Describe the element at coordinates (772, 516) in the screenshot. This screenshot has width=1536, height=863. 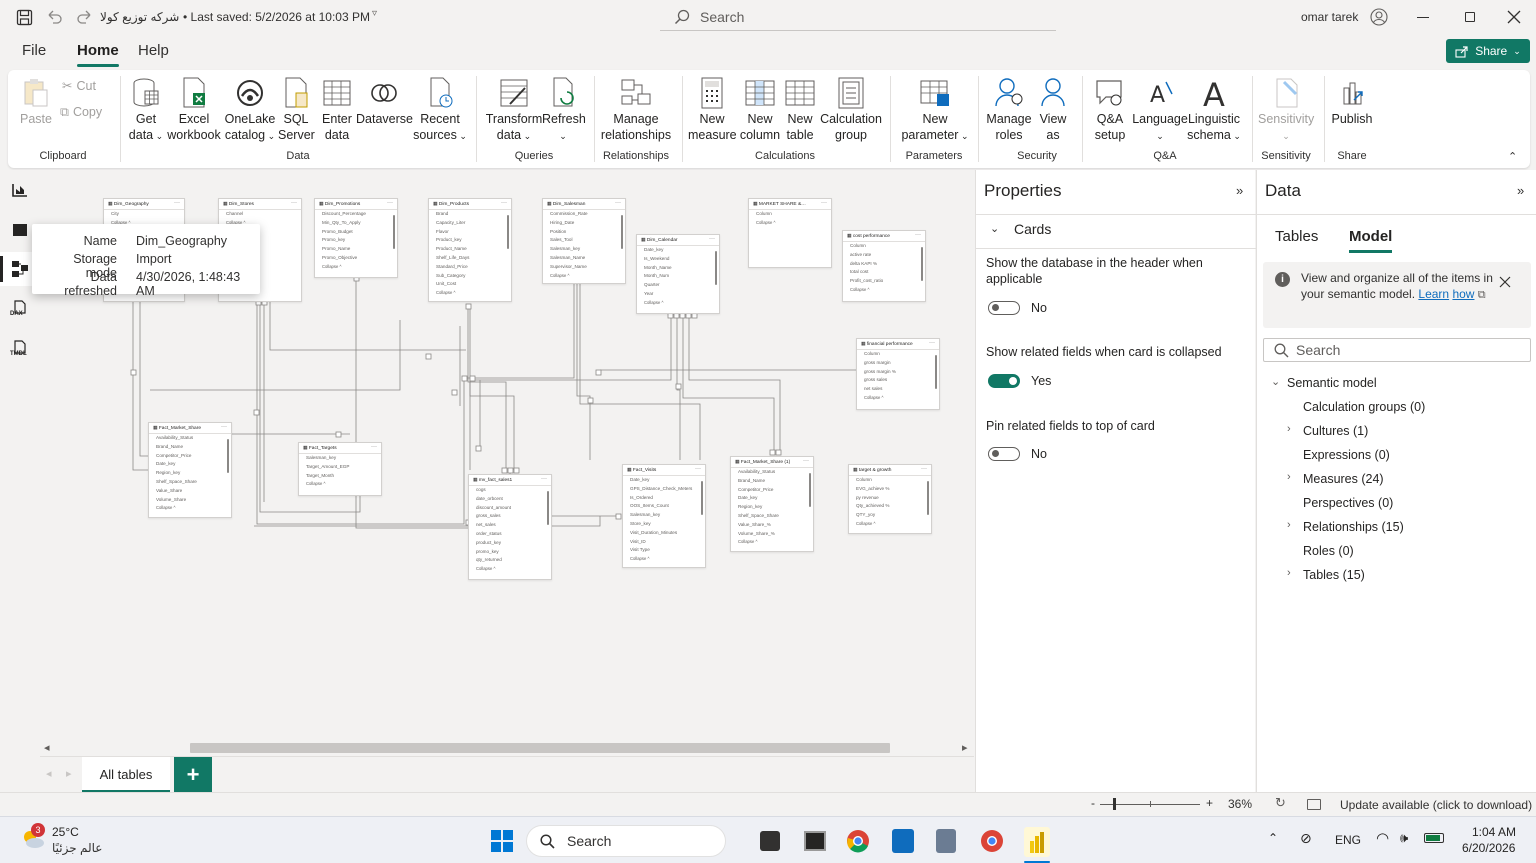
I see `table-field: Shelf_Space_Share` at that location.